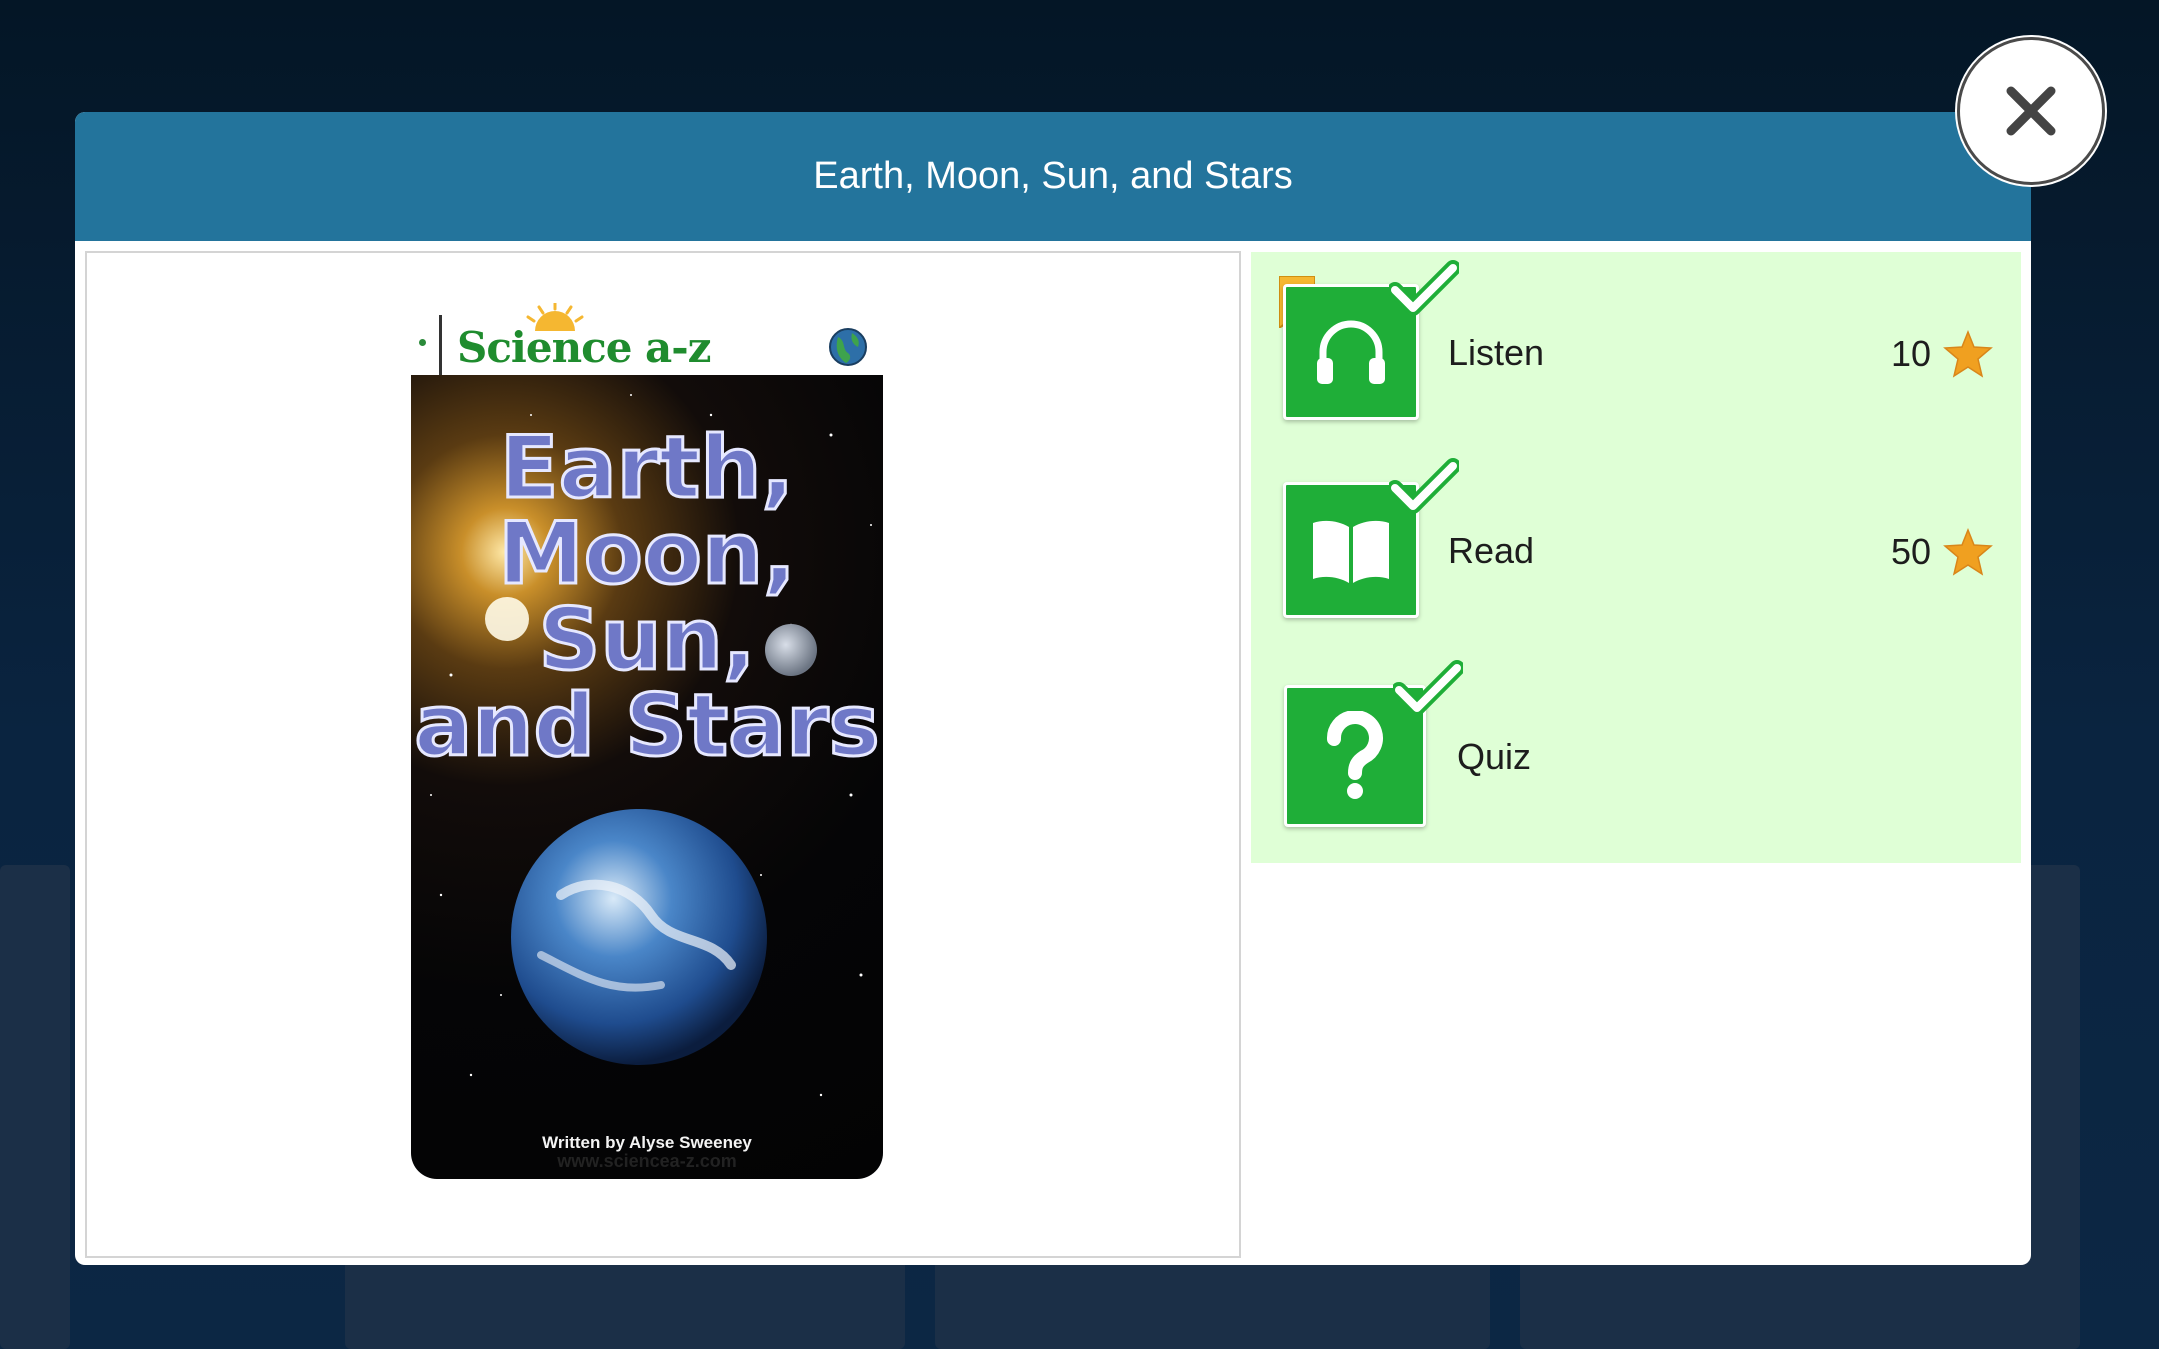 Image resolution: width=2159 pixels, height=1349 pixels. What do you see at coordinates (1494, 756) in the screenshot?
I see `activity-label: Quiz` at bounding box center [1494, 756].